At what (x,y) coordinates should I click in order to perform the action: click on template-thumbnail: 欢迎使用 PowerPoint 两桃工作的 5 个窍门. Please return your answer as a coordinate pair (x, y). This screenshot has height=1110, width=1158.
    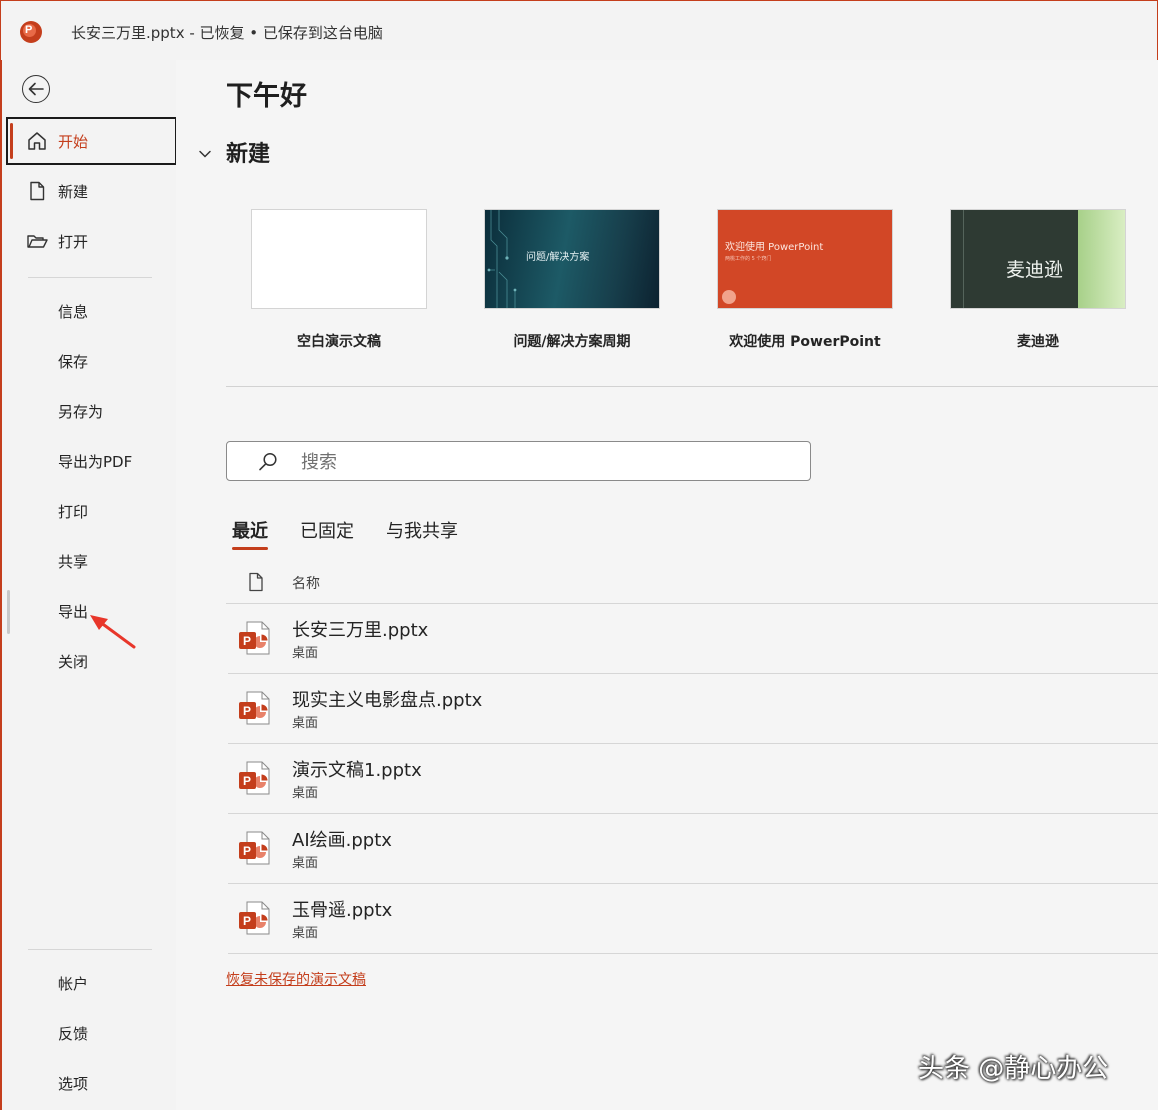
    Looking at the image, I should click on (805, 259).